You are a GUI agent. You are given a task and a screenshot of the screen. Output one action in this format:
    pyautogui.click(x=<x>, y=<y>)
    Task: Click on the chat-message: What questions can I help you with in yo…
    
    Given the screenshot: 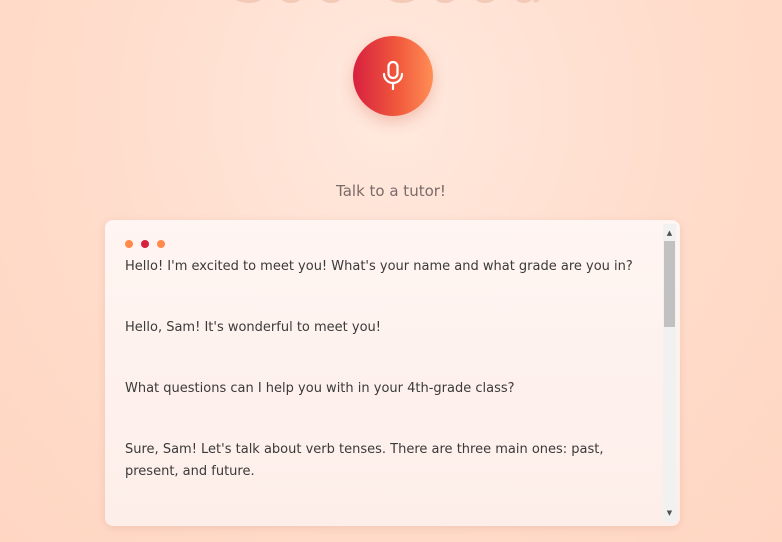 What is the action you would take?
    pyautogui.click(x=320, y=388)
    